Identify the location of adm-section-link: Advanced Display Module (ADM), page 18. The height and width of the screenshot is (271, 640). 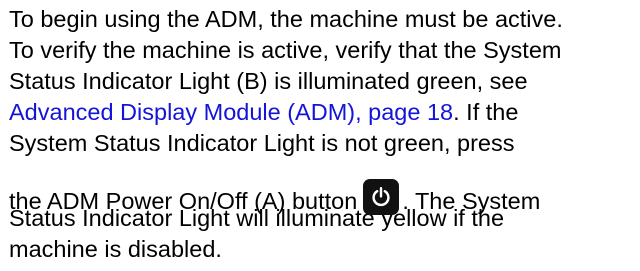
(231, 112).